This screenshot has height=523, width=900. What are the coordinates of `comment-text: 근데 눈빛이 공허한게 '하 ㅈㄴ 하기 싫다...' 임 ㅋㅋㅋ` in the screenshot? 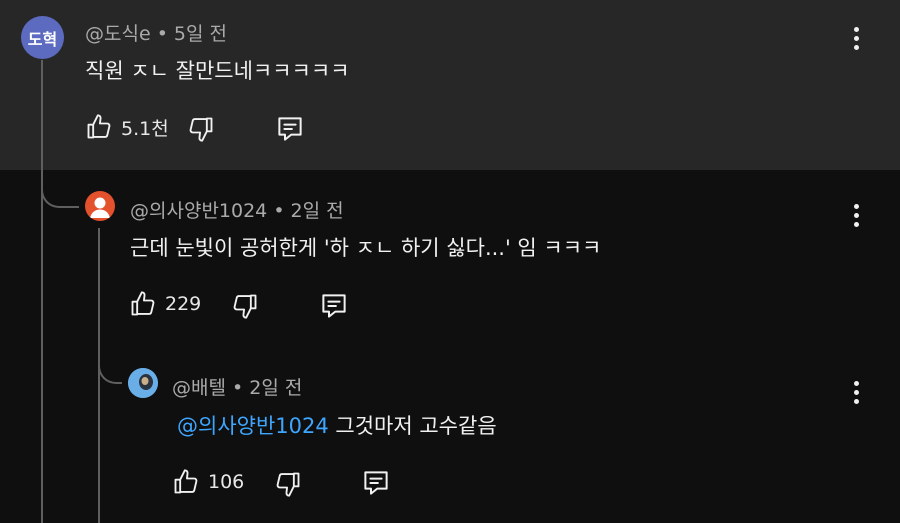 It's located at (366, 248).